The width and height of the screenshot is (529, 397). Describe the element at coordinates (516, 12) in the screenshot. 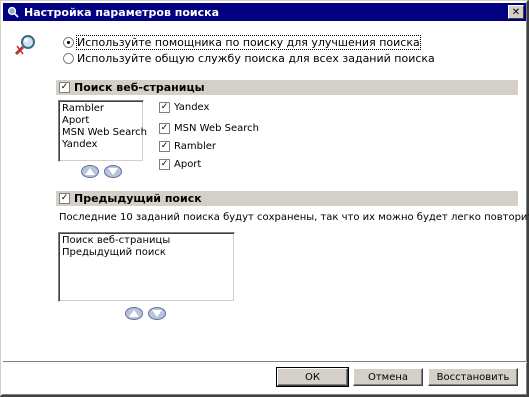

I see `close-button: ✕` at that location.